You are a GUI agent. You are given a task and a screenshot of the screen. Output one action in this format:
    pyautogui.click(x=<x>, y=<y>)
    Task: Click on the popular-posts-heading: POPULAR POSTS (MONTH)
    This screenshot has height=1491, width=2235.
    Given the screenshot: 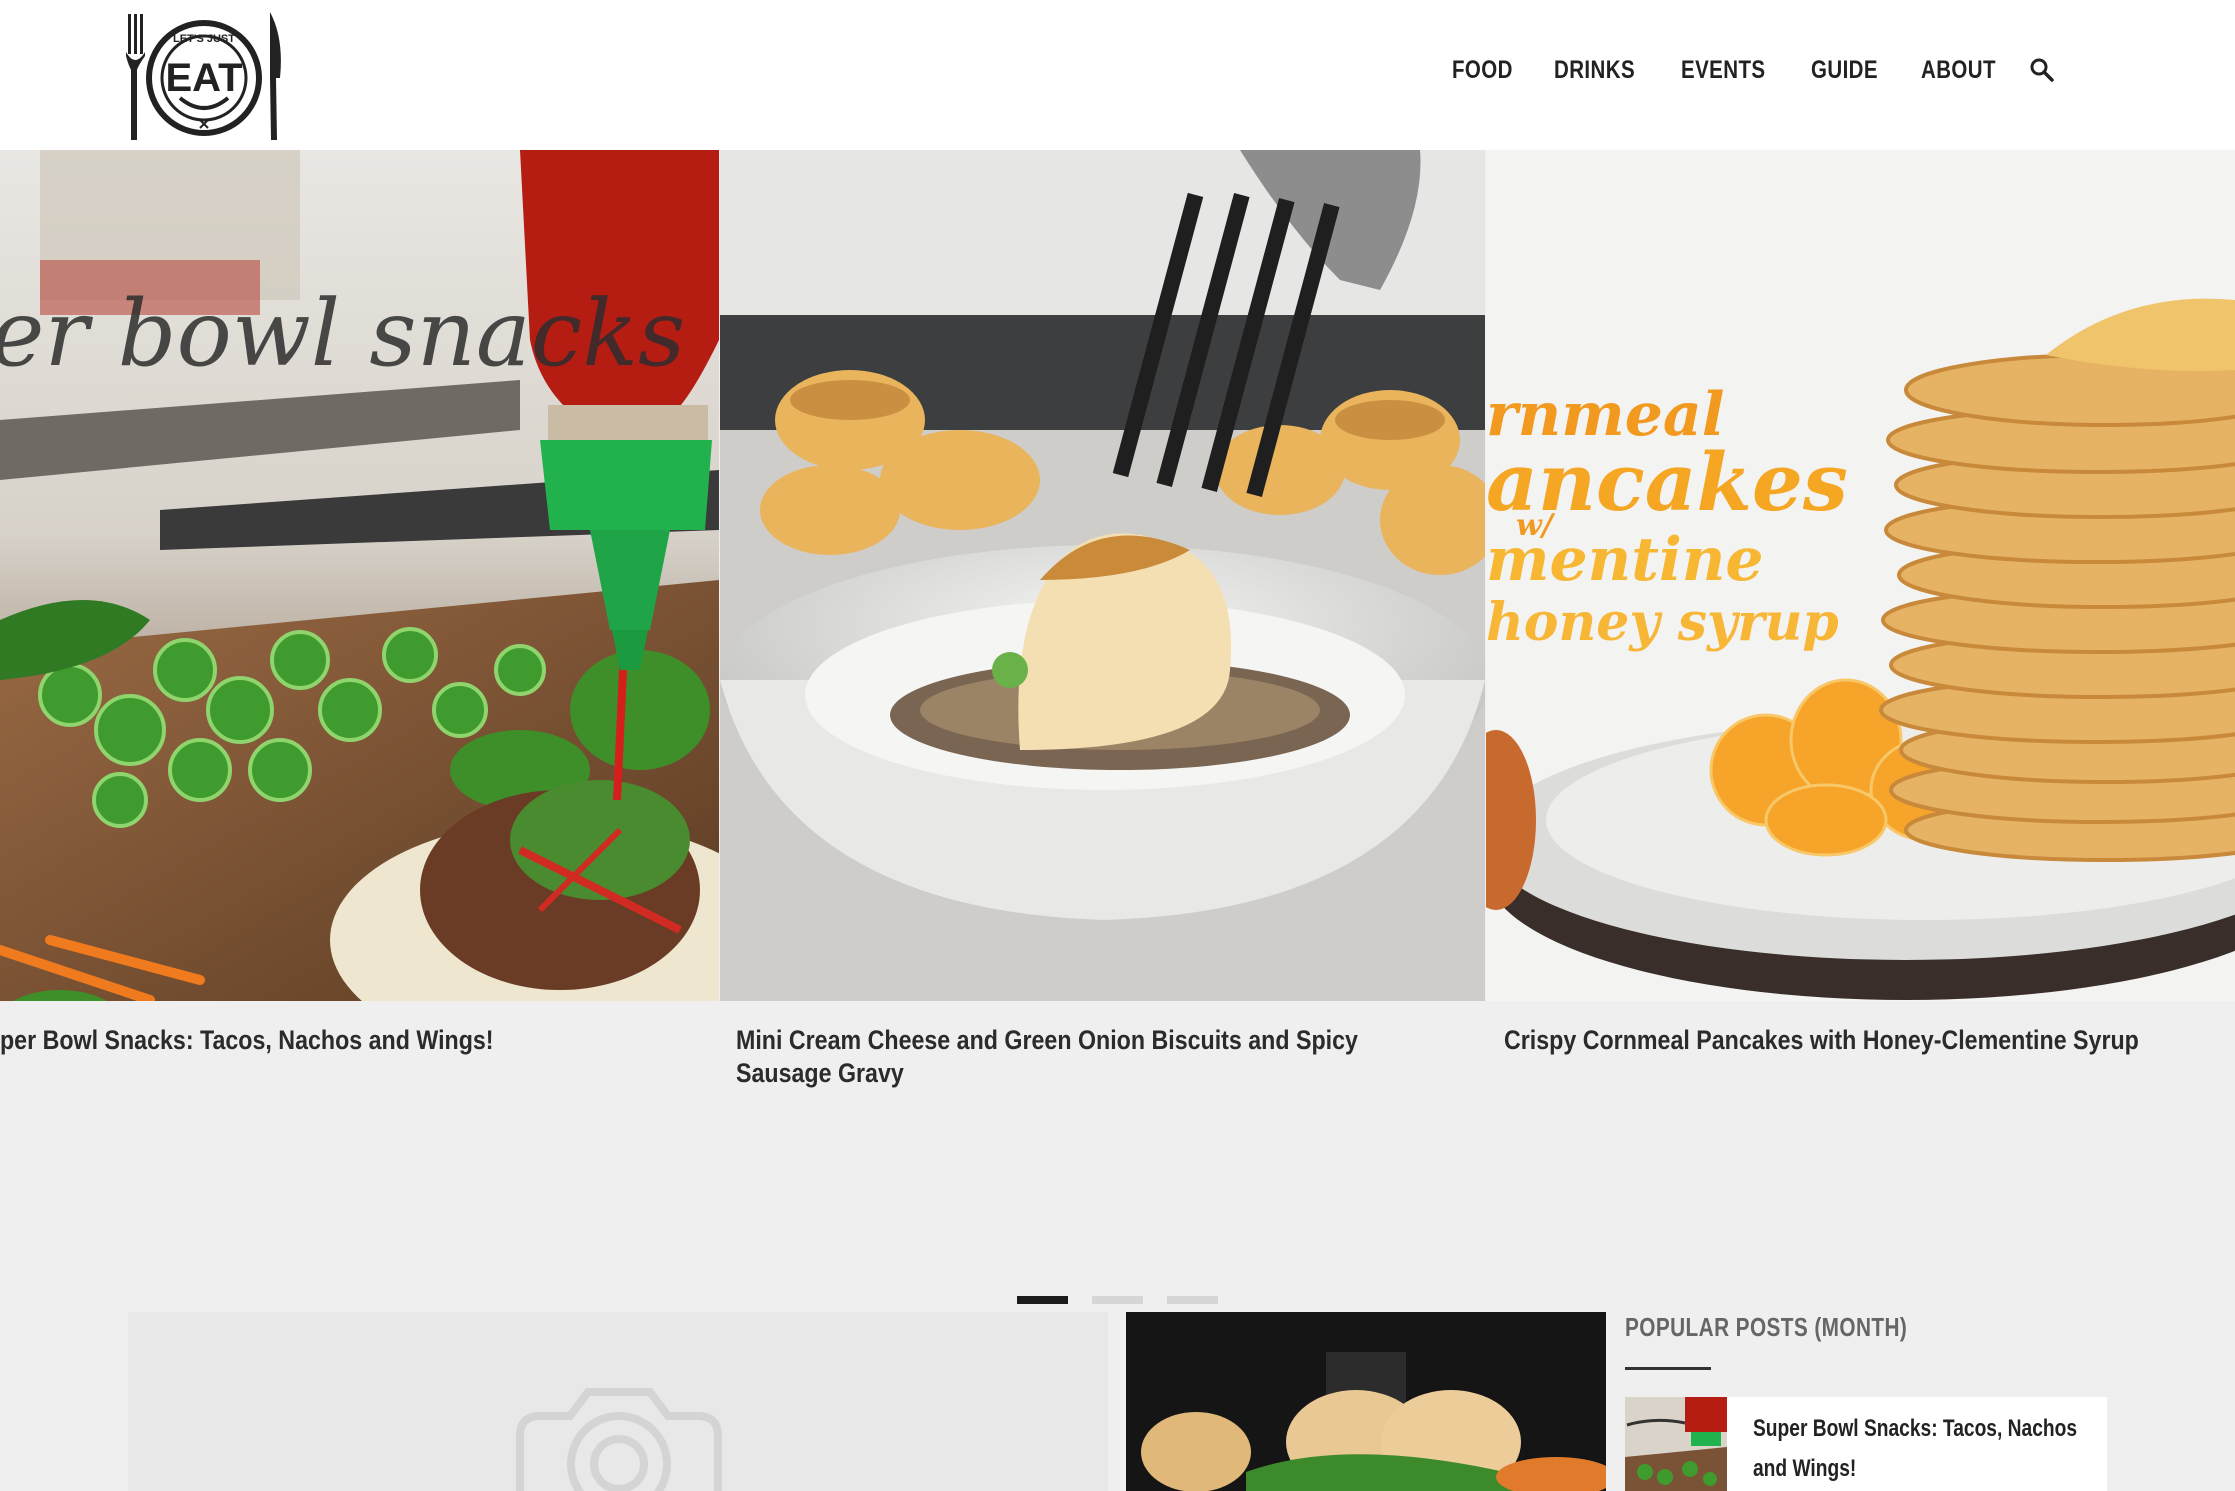 What is the action you would take?
    pyautogui.click(x=1766, y=1327)
    